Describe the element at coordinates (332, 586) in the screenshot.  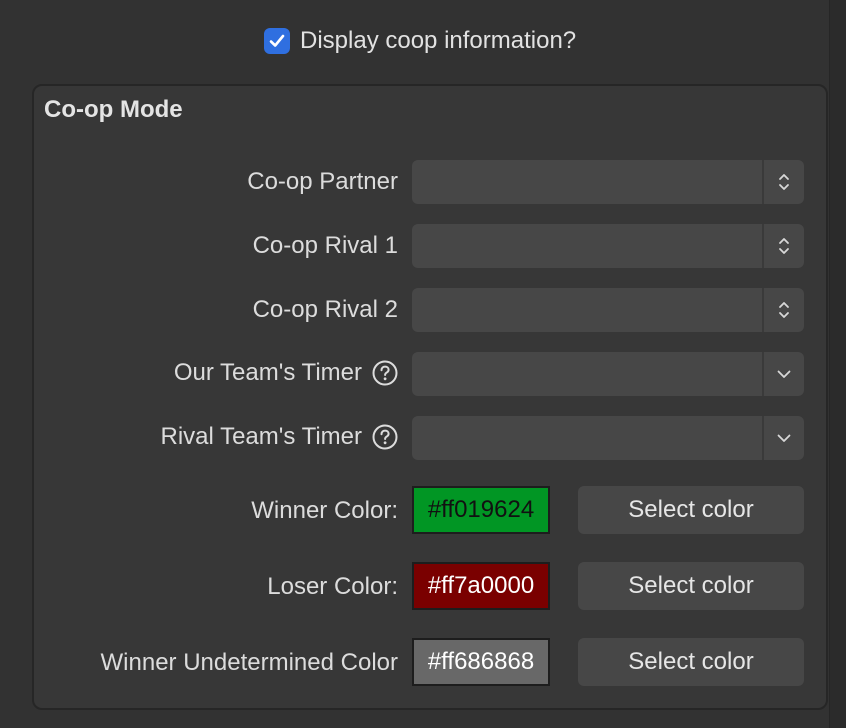
I see `loser-color-label: Loser Color:` at that location.